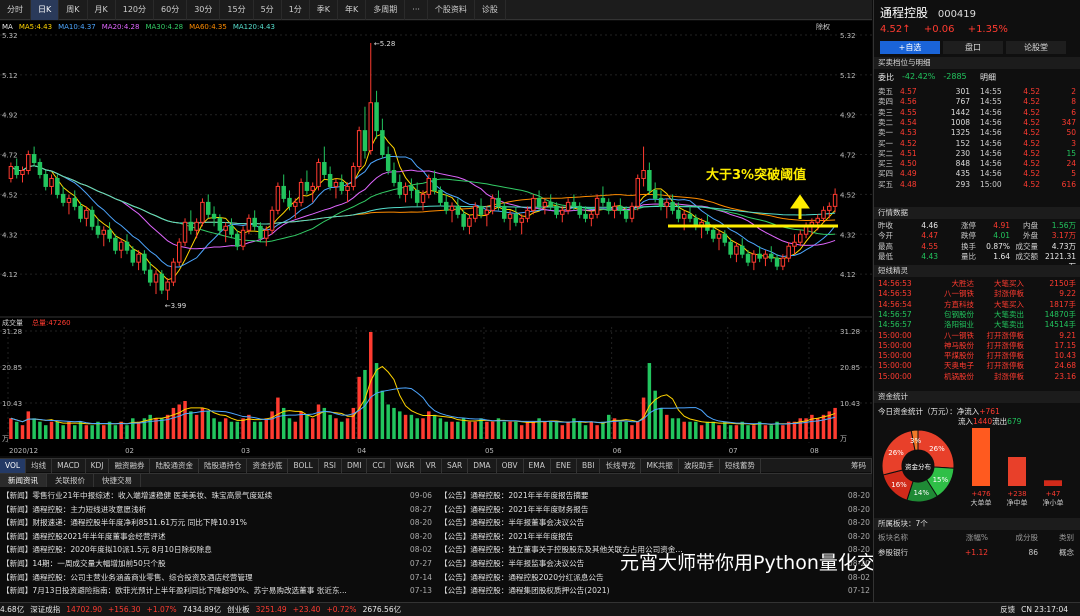 Image resolution: width=1080 pixels, height=616 pixels. What do you see at coordinates (988, 77) in the screenshot?
I see `detail-tab: 明细` at bounding box center [988, 77].